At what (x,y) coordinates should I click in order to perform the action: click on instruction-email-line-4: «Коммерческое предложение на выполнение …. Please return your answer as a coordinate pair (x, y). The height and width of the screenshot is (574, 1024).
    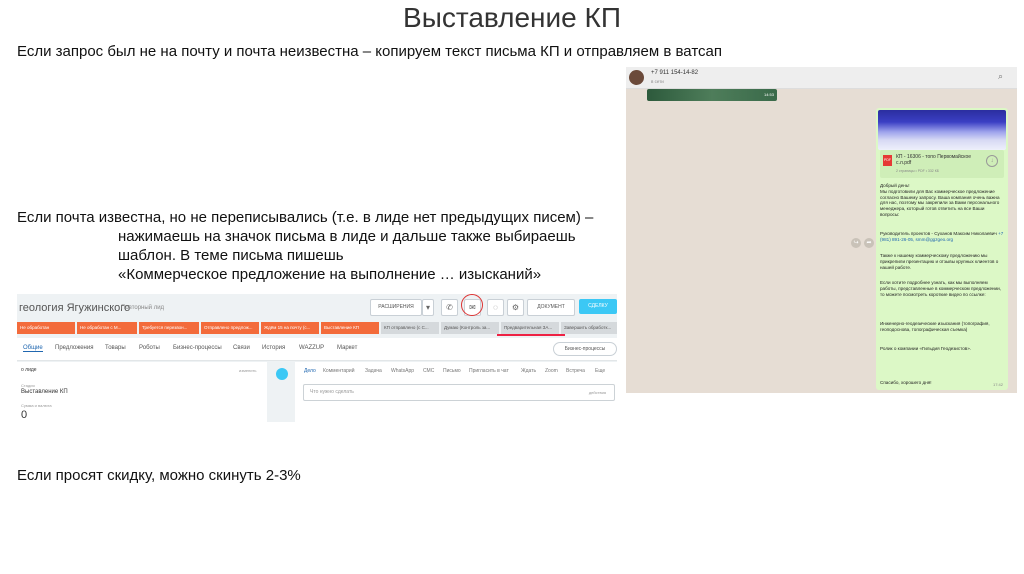
    Looking at the image, I should click on (330, 274).